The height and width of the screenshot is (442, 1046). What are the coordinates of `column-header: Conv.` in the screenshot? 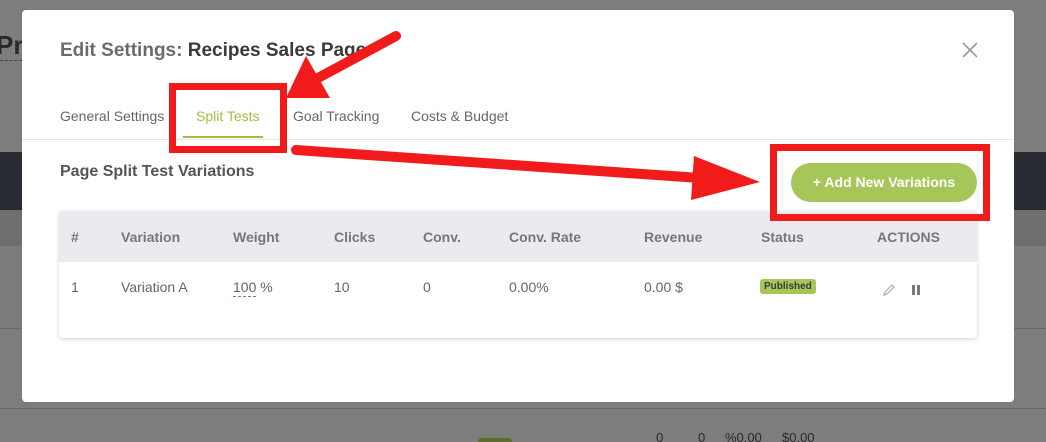 It's located at (442, 237).